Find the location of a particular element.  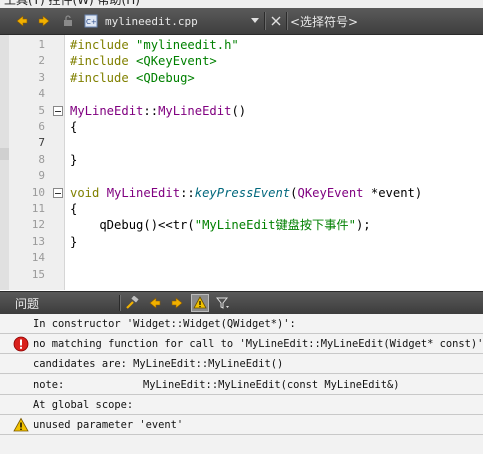

code-line: 15 is located at coordinates (241, 275).